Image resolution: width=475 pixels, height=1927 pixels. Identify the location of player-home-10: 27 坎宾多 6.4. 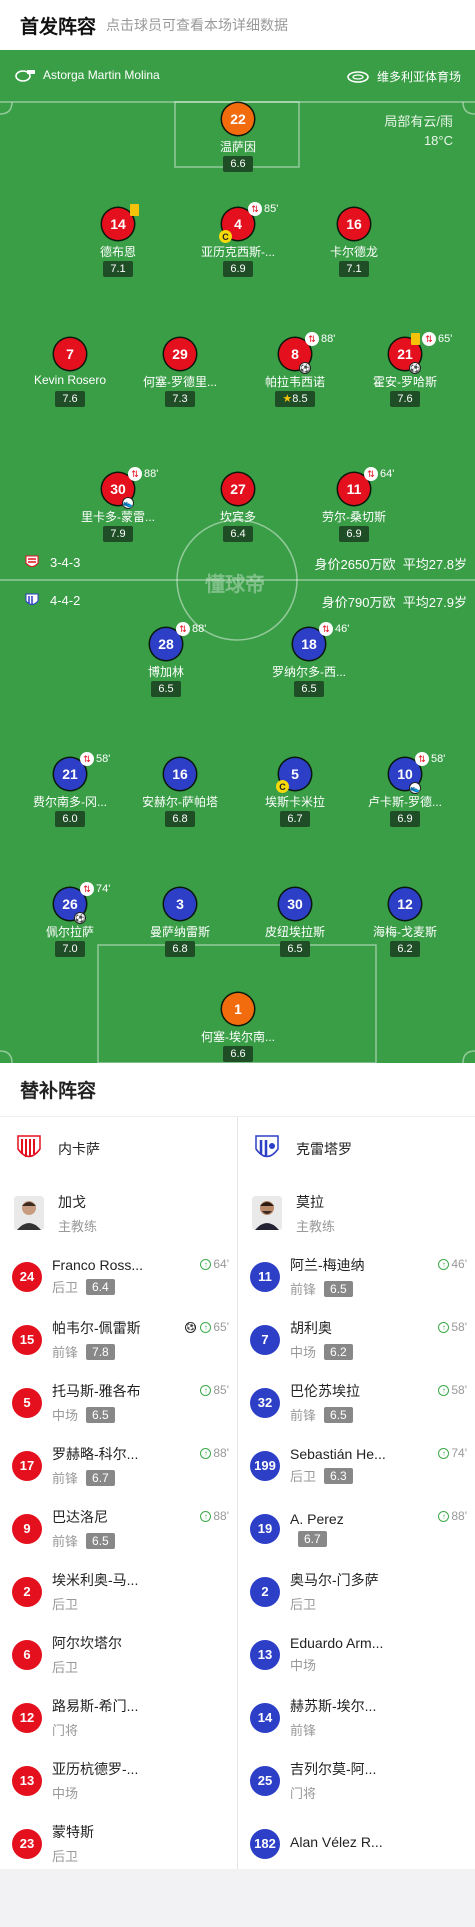
(238, 507).